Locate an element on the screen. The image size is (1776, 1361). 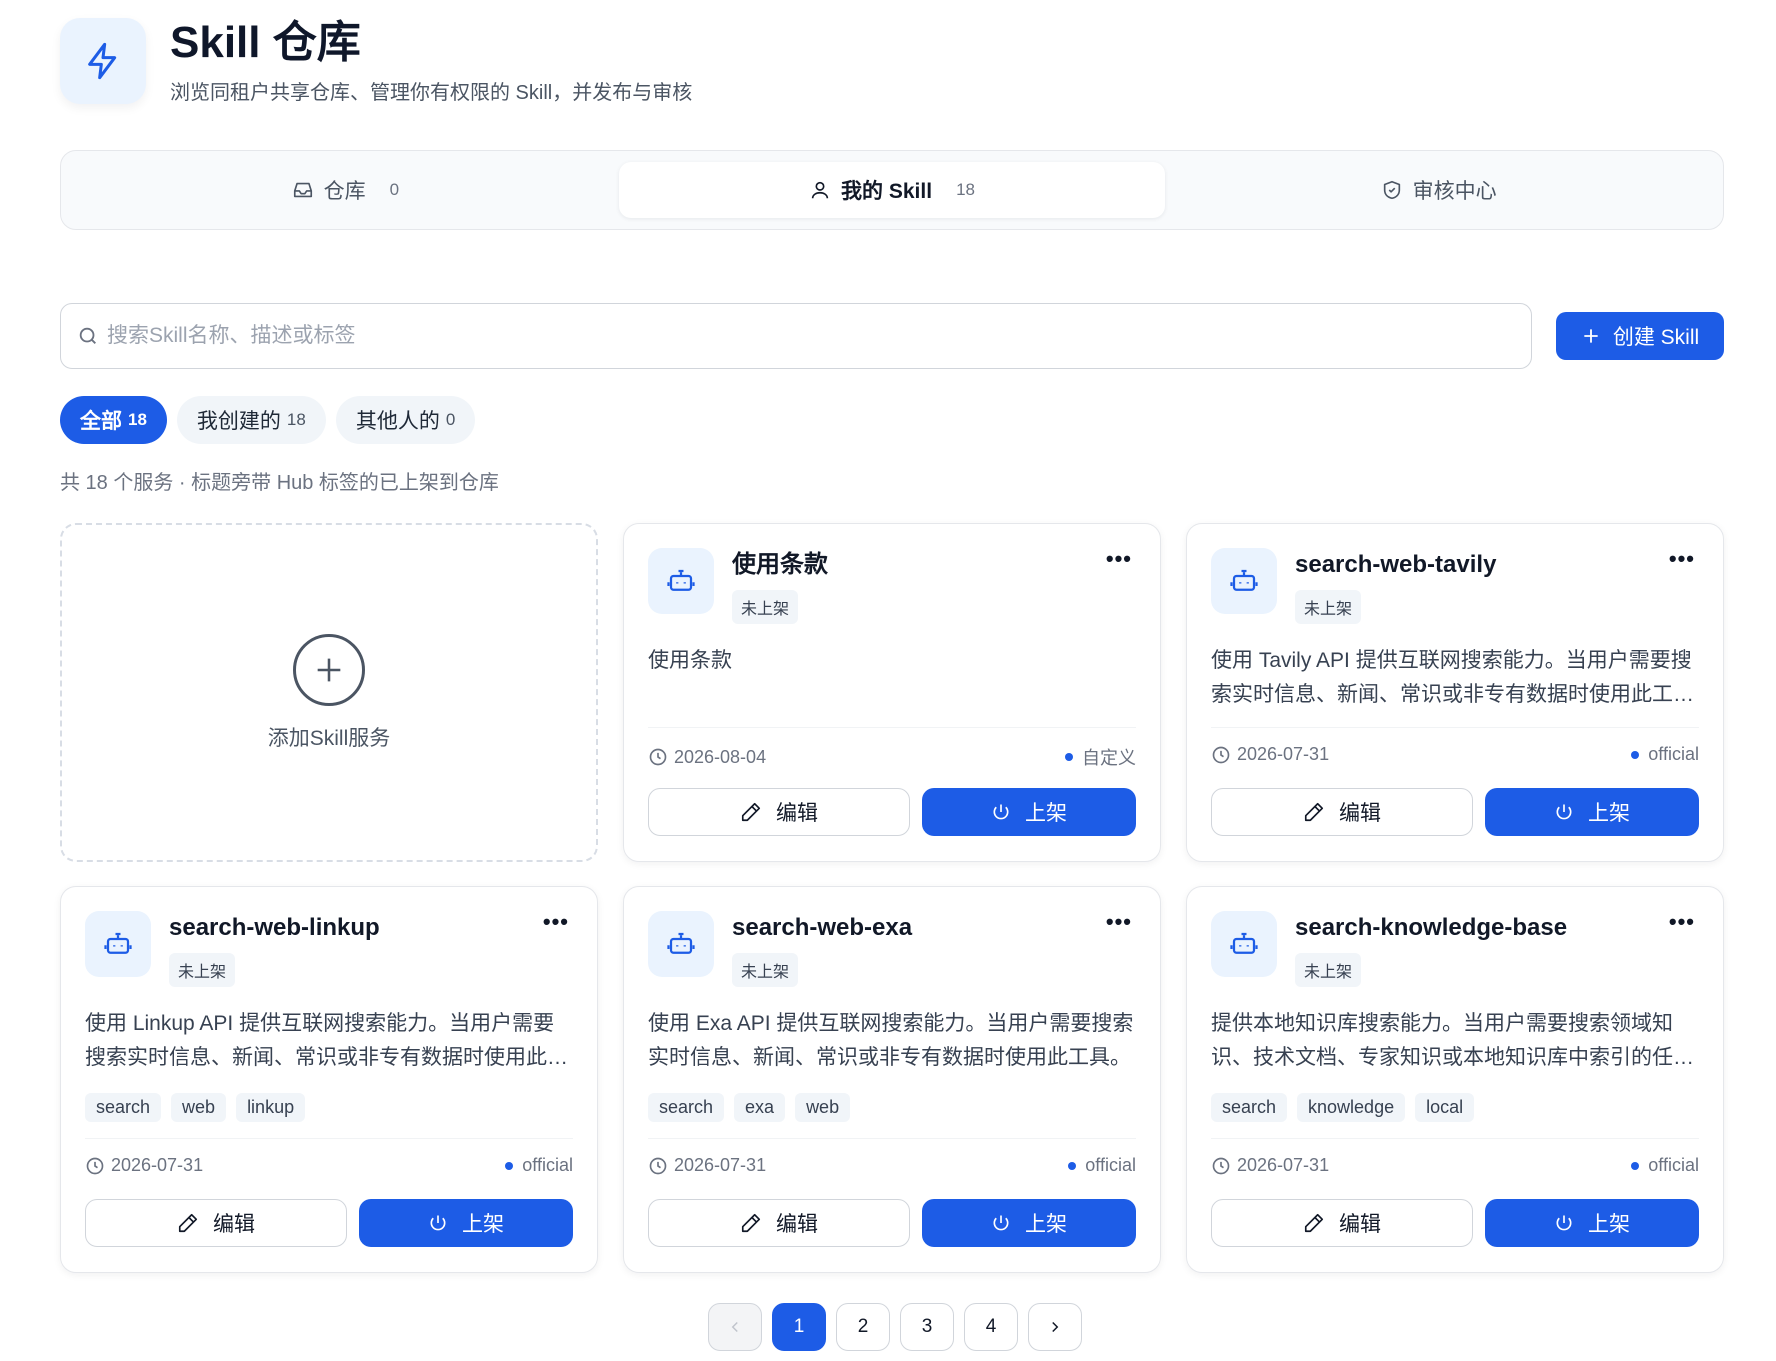
filter-pills: 全部 18 我创建的 18 其他人的 0 is located at coordinates (892, 420).